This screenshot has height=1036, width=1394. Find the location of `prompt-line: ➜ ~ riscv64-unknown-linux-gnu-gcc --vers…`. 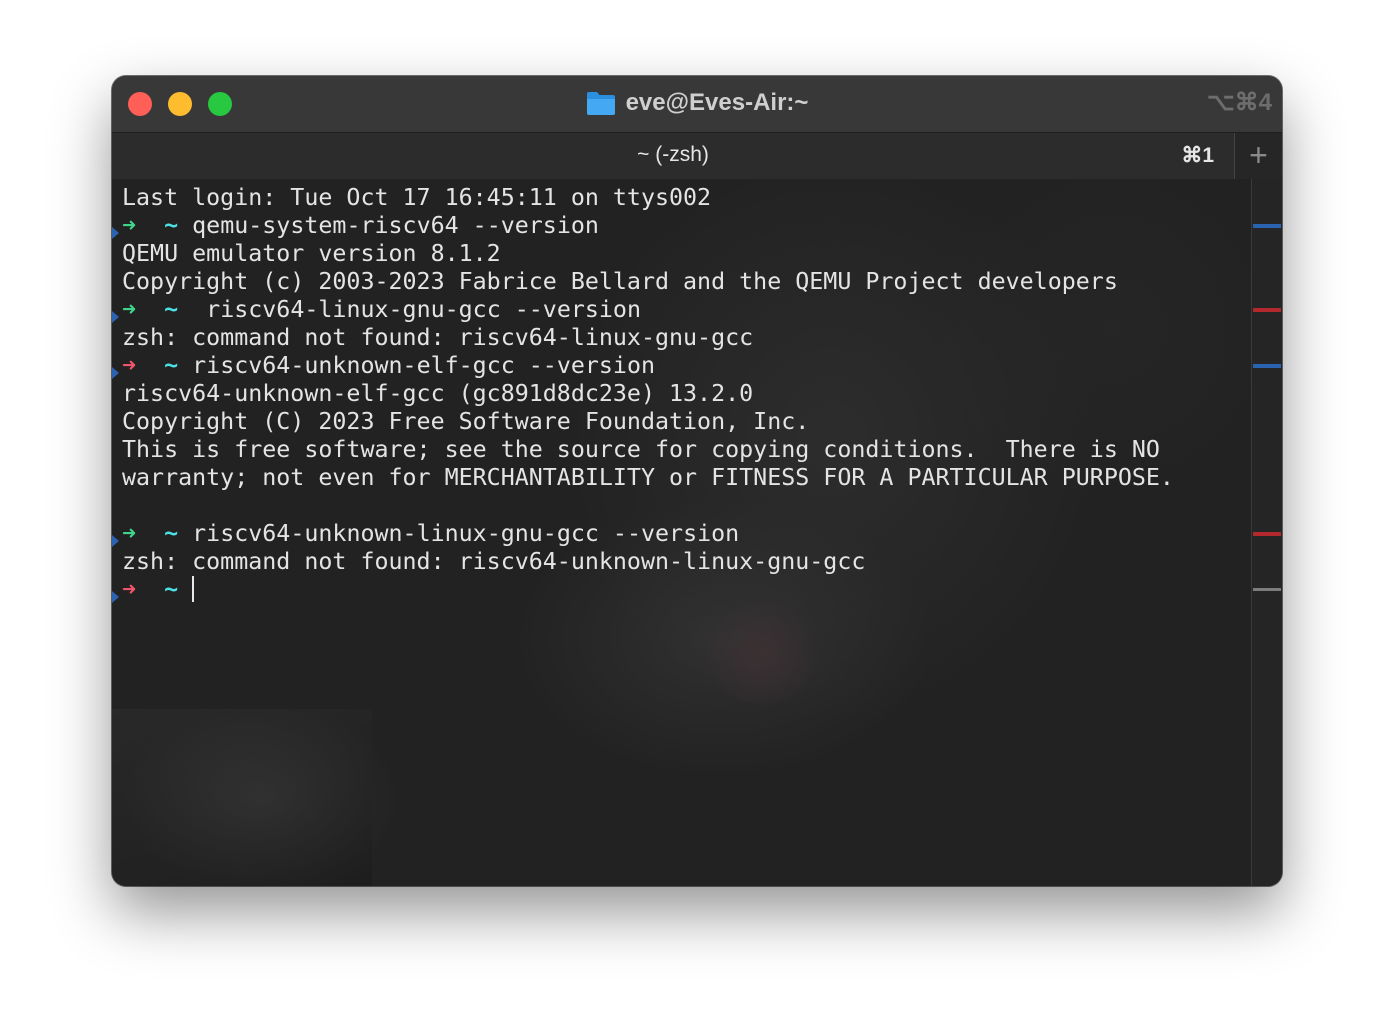

prompt-line: ➜ ~ riscv64-unknown-linux-gnu-gcc --vers… is located at coordinates (648, 534).